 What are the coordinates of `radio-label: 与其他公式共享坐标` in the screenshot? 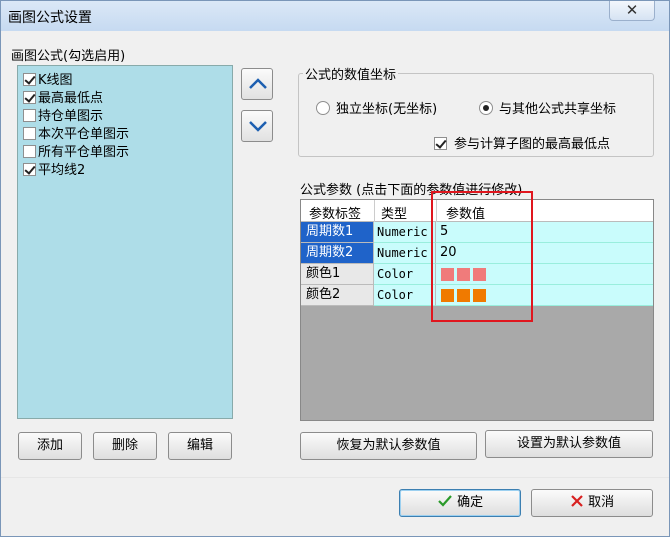 It's located at (558, 109).